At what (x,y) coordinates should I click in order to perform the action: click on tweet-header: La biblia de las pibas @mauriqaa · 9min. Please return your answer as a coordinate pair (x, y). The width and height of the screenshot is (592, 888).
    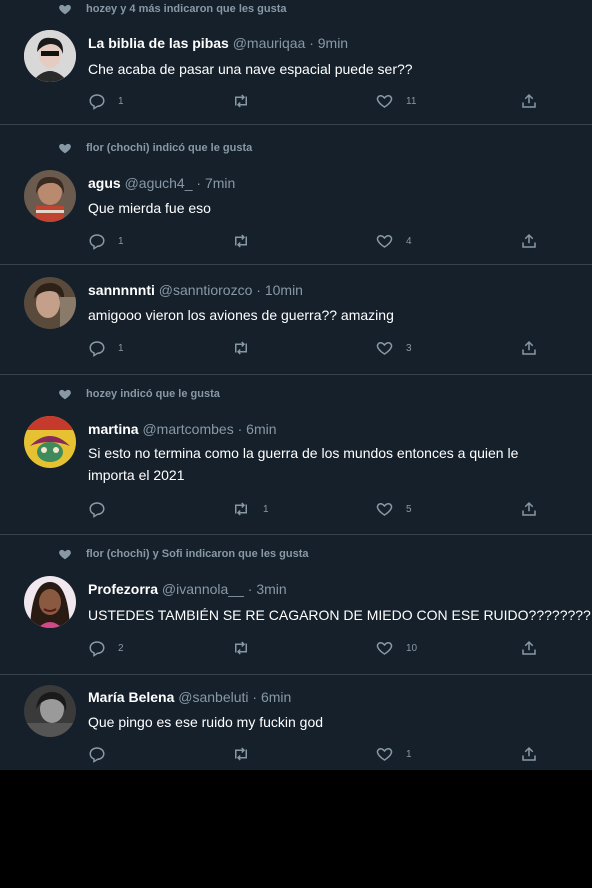
    Looking at the image, I should click on (218, 43).